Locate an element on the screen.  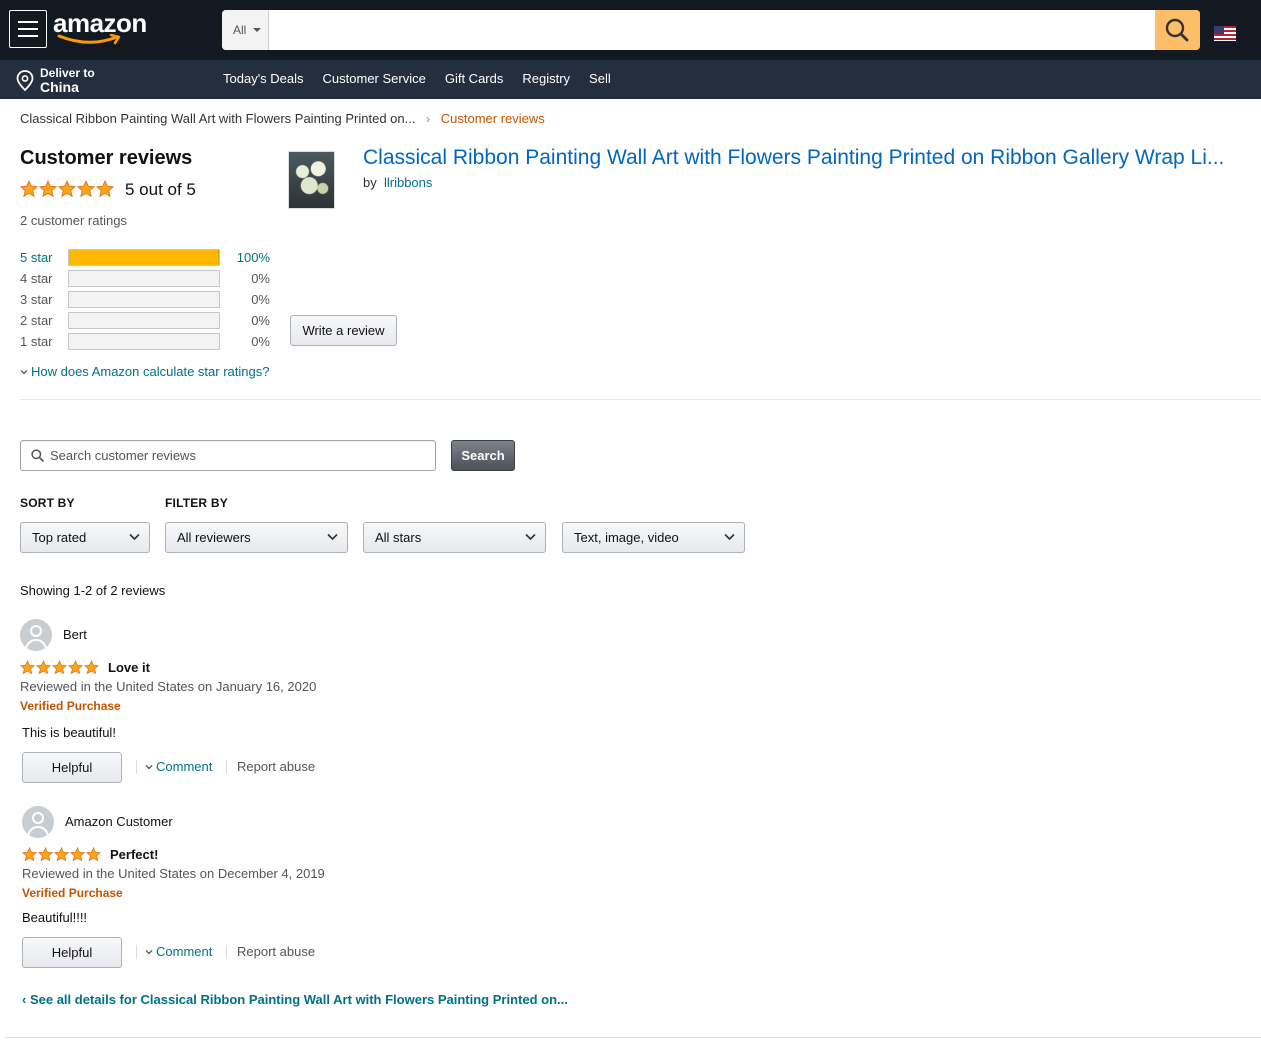
product-thumbnail is located at coordinates (311, 180).